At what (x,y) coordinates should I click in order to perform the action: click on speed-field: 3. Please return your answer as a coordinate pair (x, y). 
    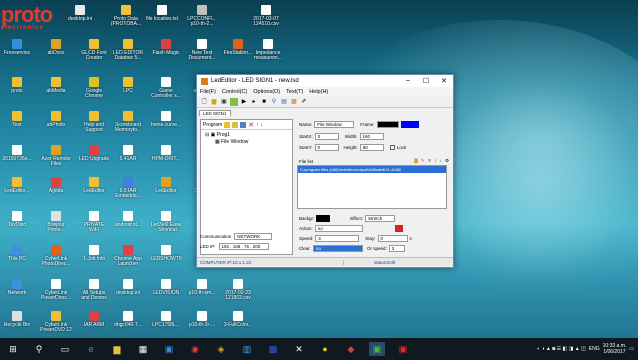
    Looking at the image, I should click on (337, 238).